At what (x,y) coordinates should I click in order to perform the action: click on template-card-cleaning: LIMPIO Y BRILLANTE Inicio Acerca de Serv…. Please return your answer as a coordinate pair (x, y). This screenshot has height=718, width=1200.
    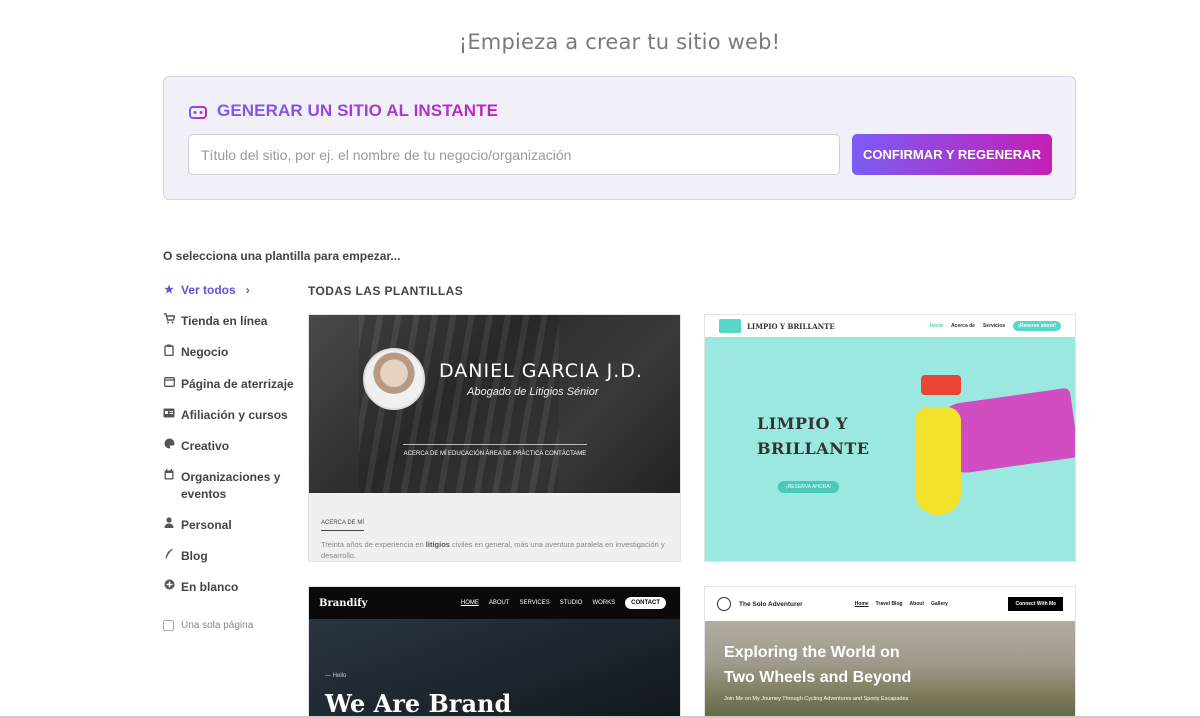
    Looking at the image, I should click on (890, 438).